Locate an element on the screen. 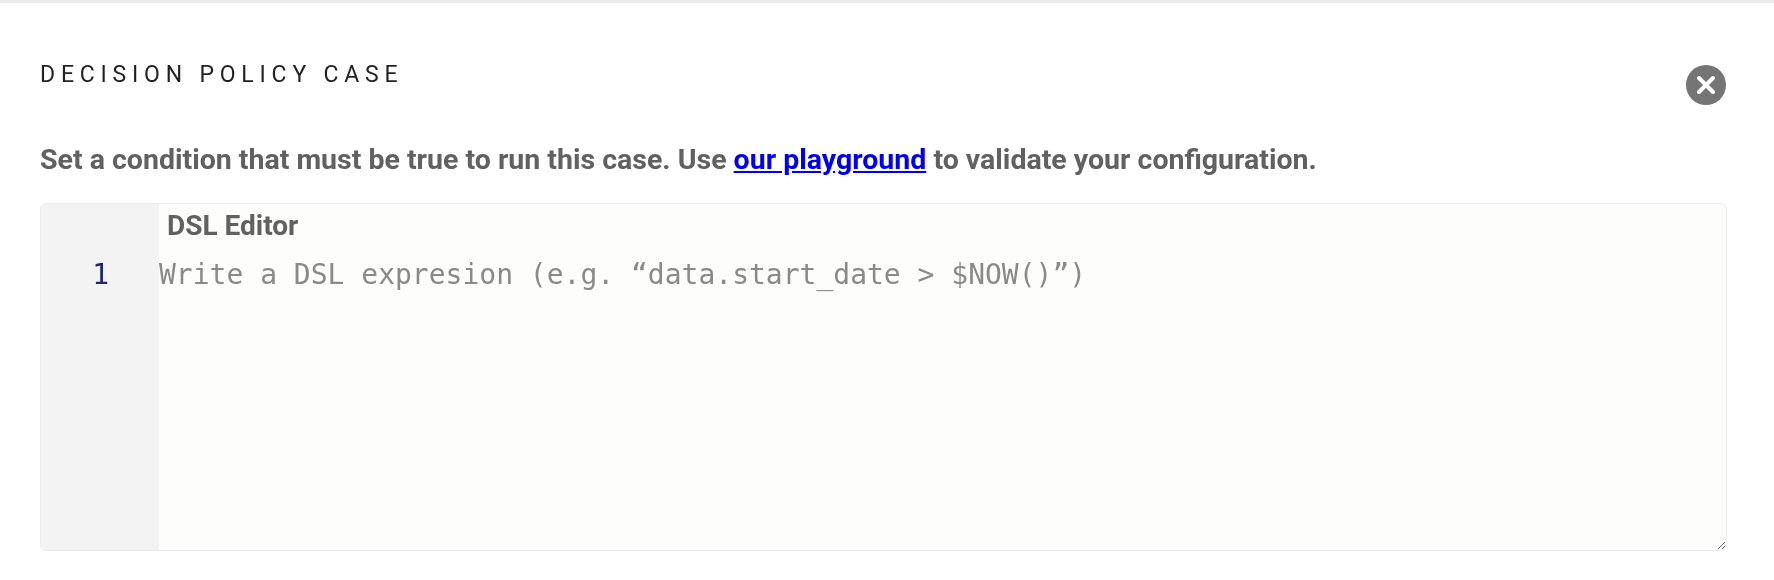 The width and height of the screenshot is (1774, 580). close-icon is located at coordinates (1706, 85).